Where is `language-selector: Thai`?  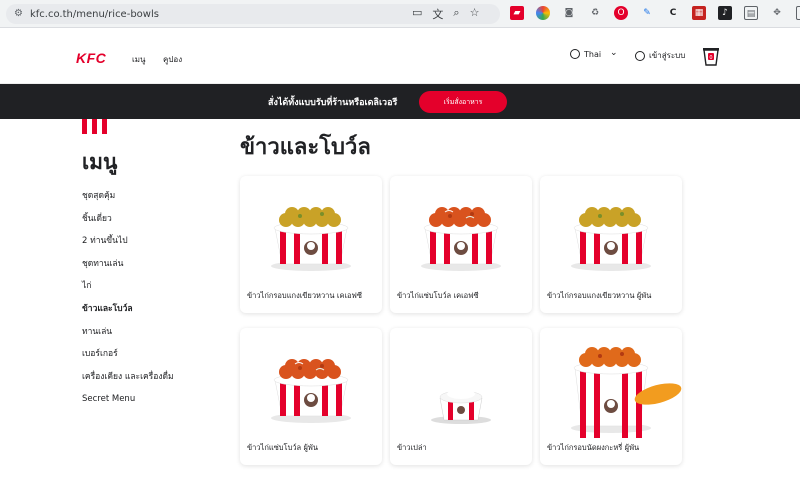 language-selector: Thai is located at coordinates (585, 54).